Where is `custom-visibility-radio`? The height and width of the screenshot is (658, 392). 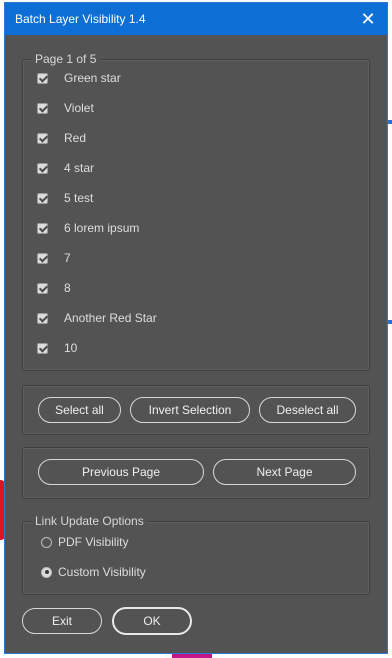
custom-visibility-radio is located at coordinates (46, 572).